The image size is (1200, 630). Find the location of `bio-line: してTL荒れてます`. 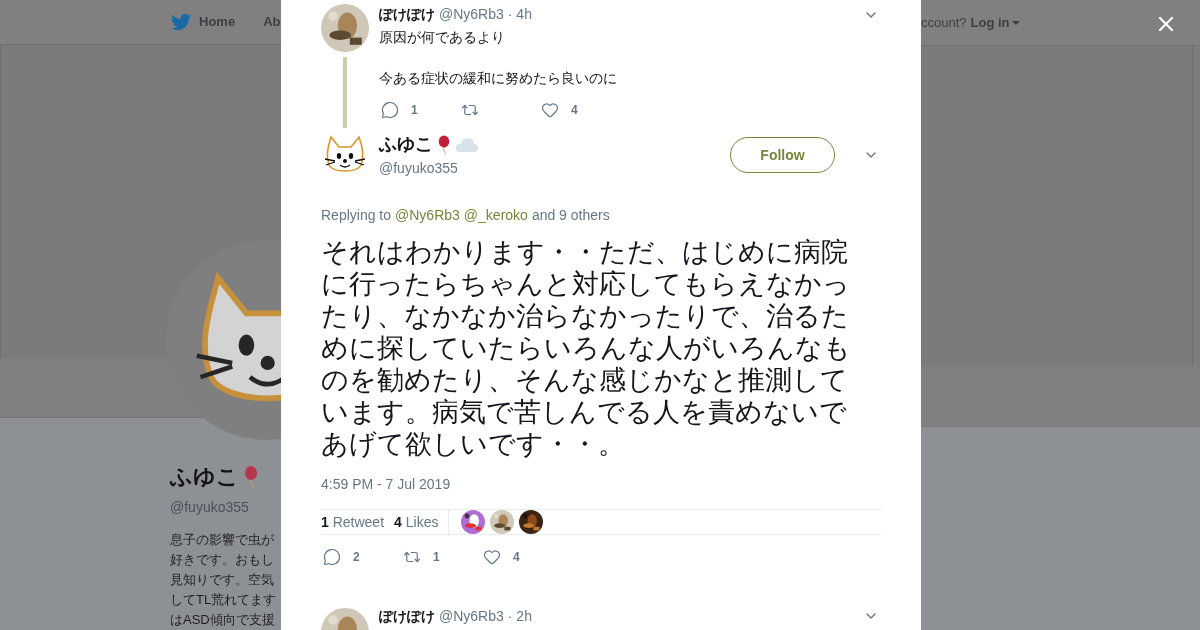

bio-line: してTL荒れてます is located at coordinates (224, 600).